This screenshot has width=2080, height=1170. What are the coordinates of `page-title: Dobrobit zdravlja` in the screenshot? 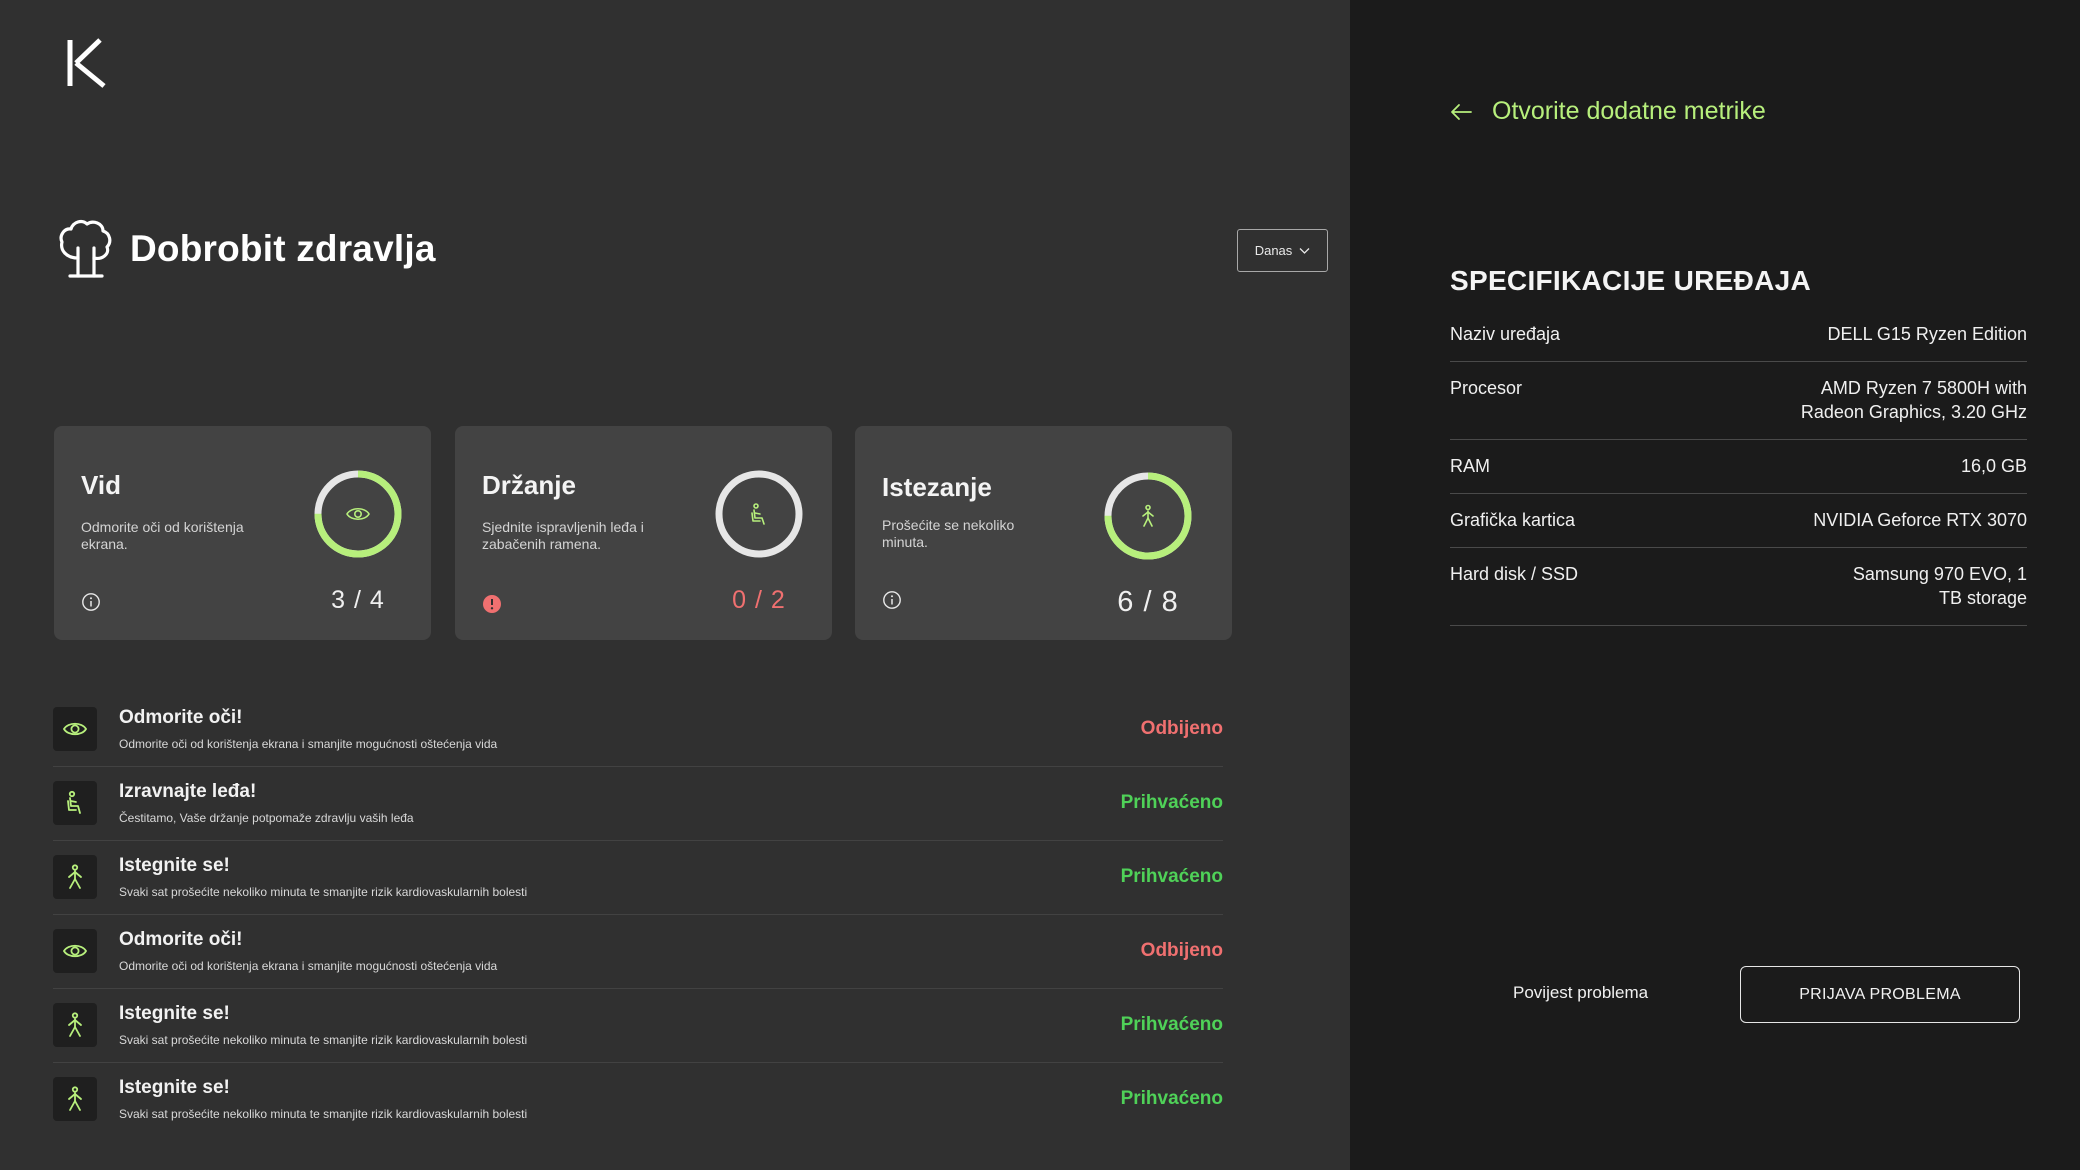 It's located at (283, 248).